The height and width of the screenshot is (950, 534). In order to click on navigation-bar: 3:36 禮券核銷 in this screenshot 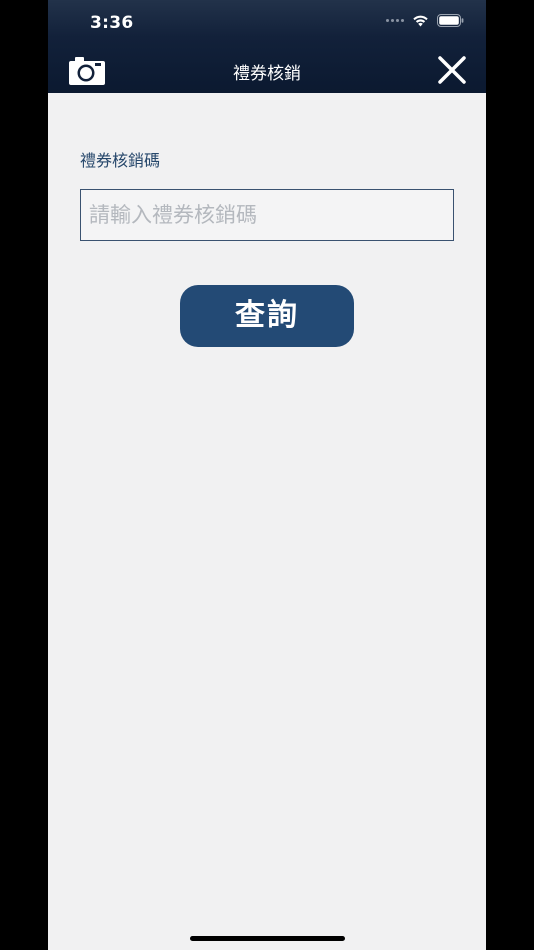, I will do `click(267, 46)`.